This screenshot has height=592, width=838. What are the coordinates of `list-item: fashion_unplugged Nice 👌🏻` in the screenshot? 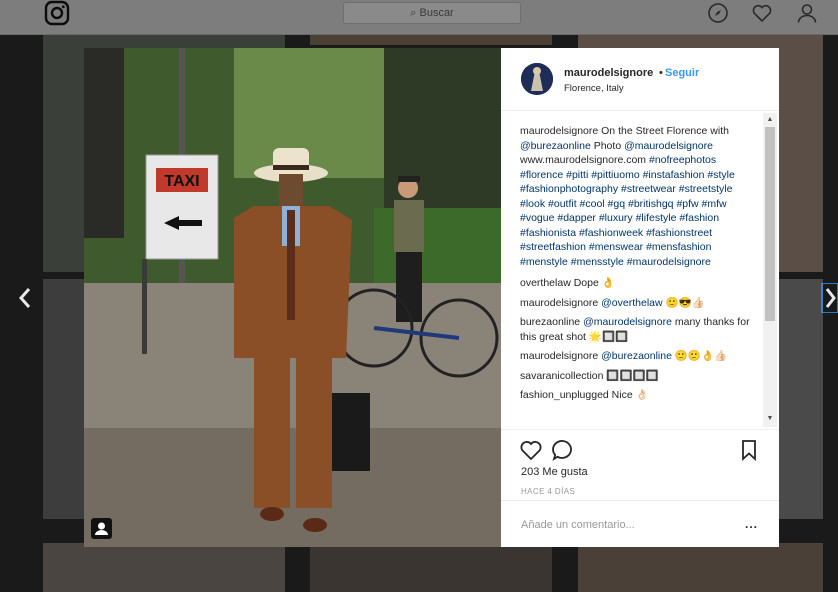 It's located at (635, 395).